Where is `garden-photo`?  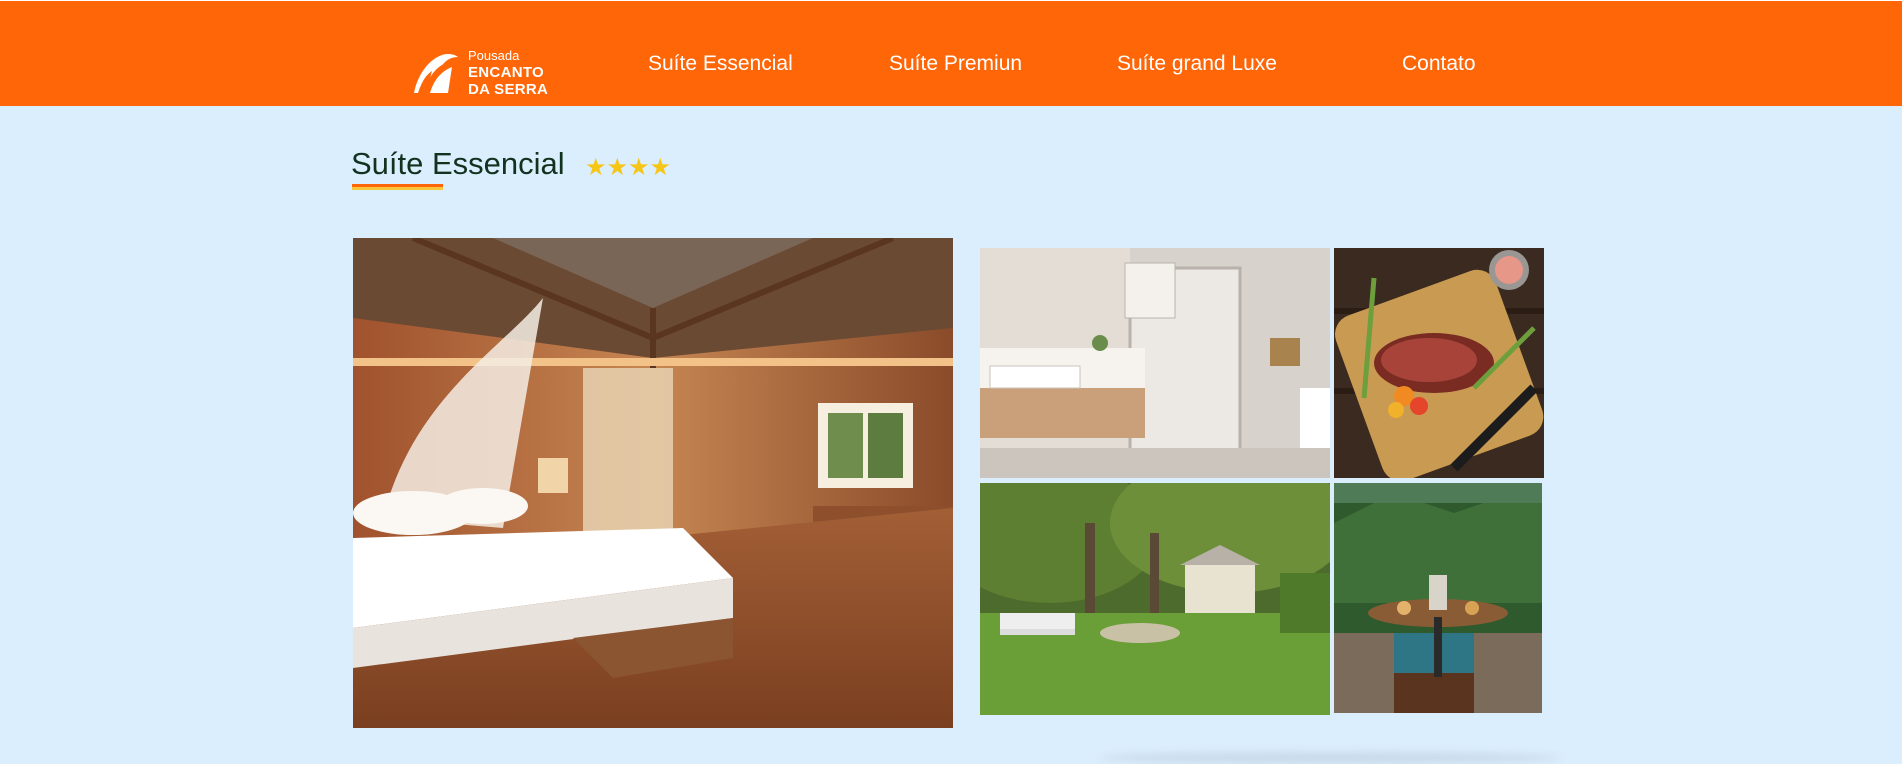
garden-photo is located at coordinates (1155, 599).